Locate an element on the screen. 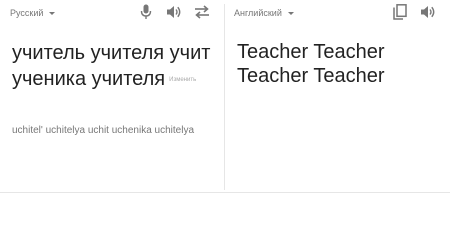 The width and height of the screenshot is (450, 240). bottom-divider is located at coordinates (225, 192).